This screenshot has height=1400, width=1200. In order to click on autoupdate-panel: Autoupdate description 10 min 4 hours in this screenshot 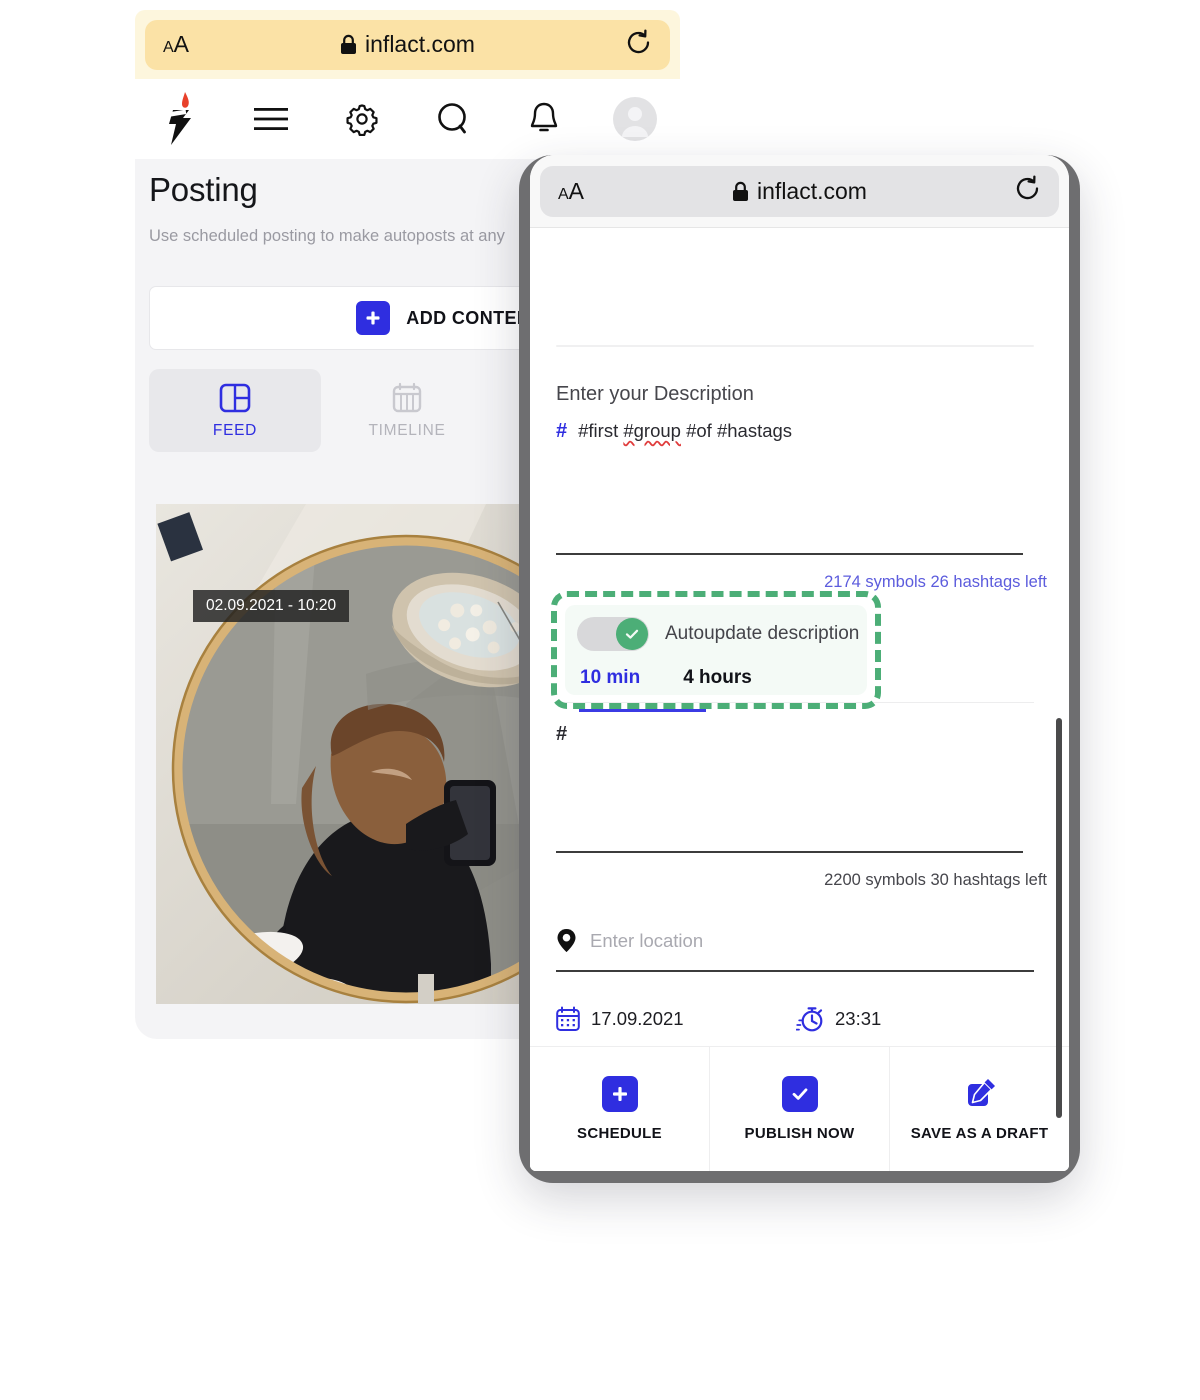, I will do `click(716, 658)`.